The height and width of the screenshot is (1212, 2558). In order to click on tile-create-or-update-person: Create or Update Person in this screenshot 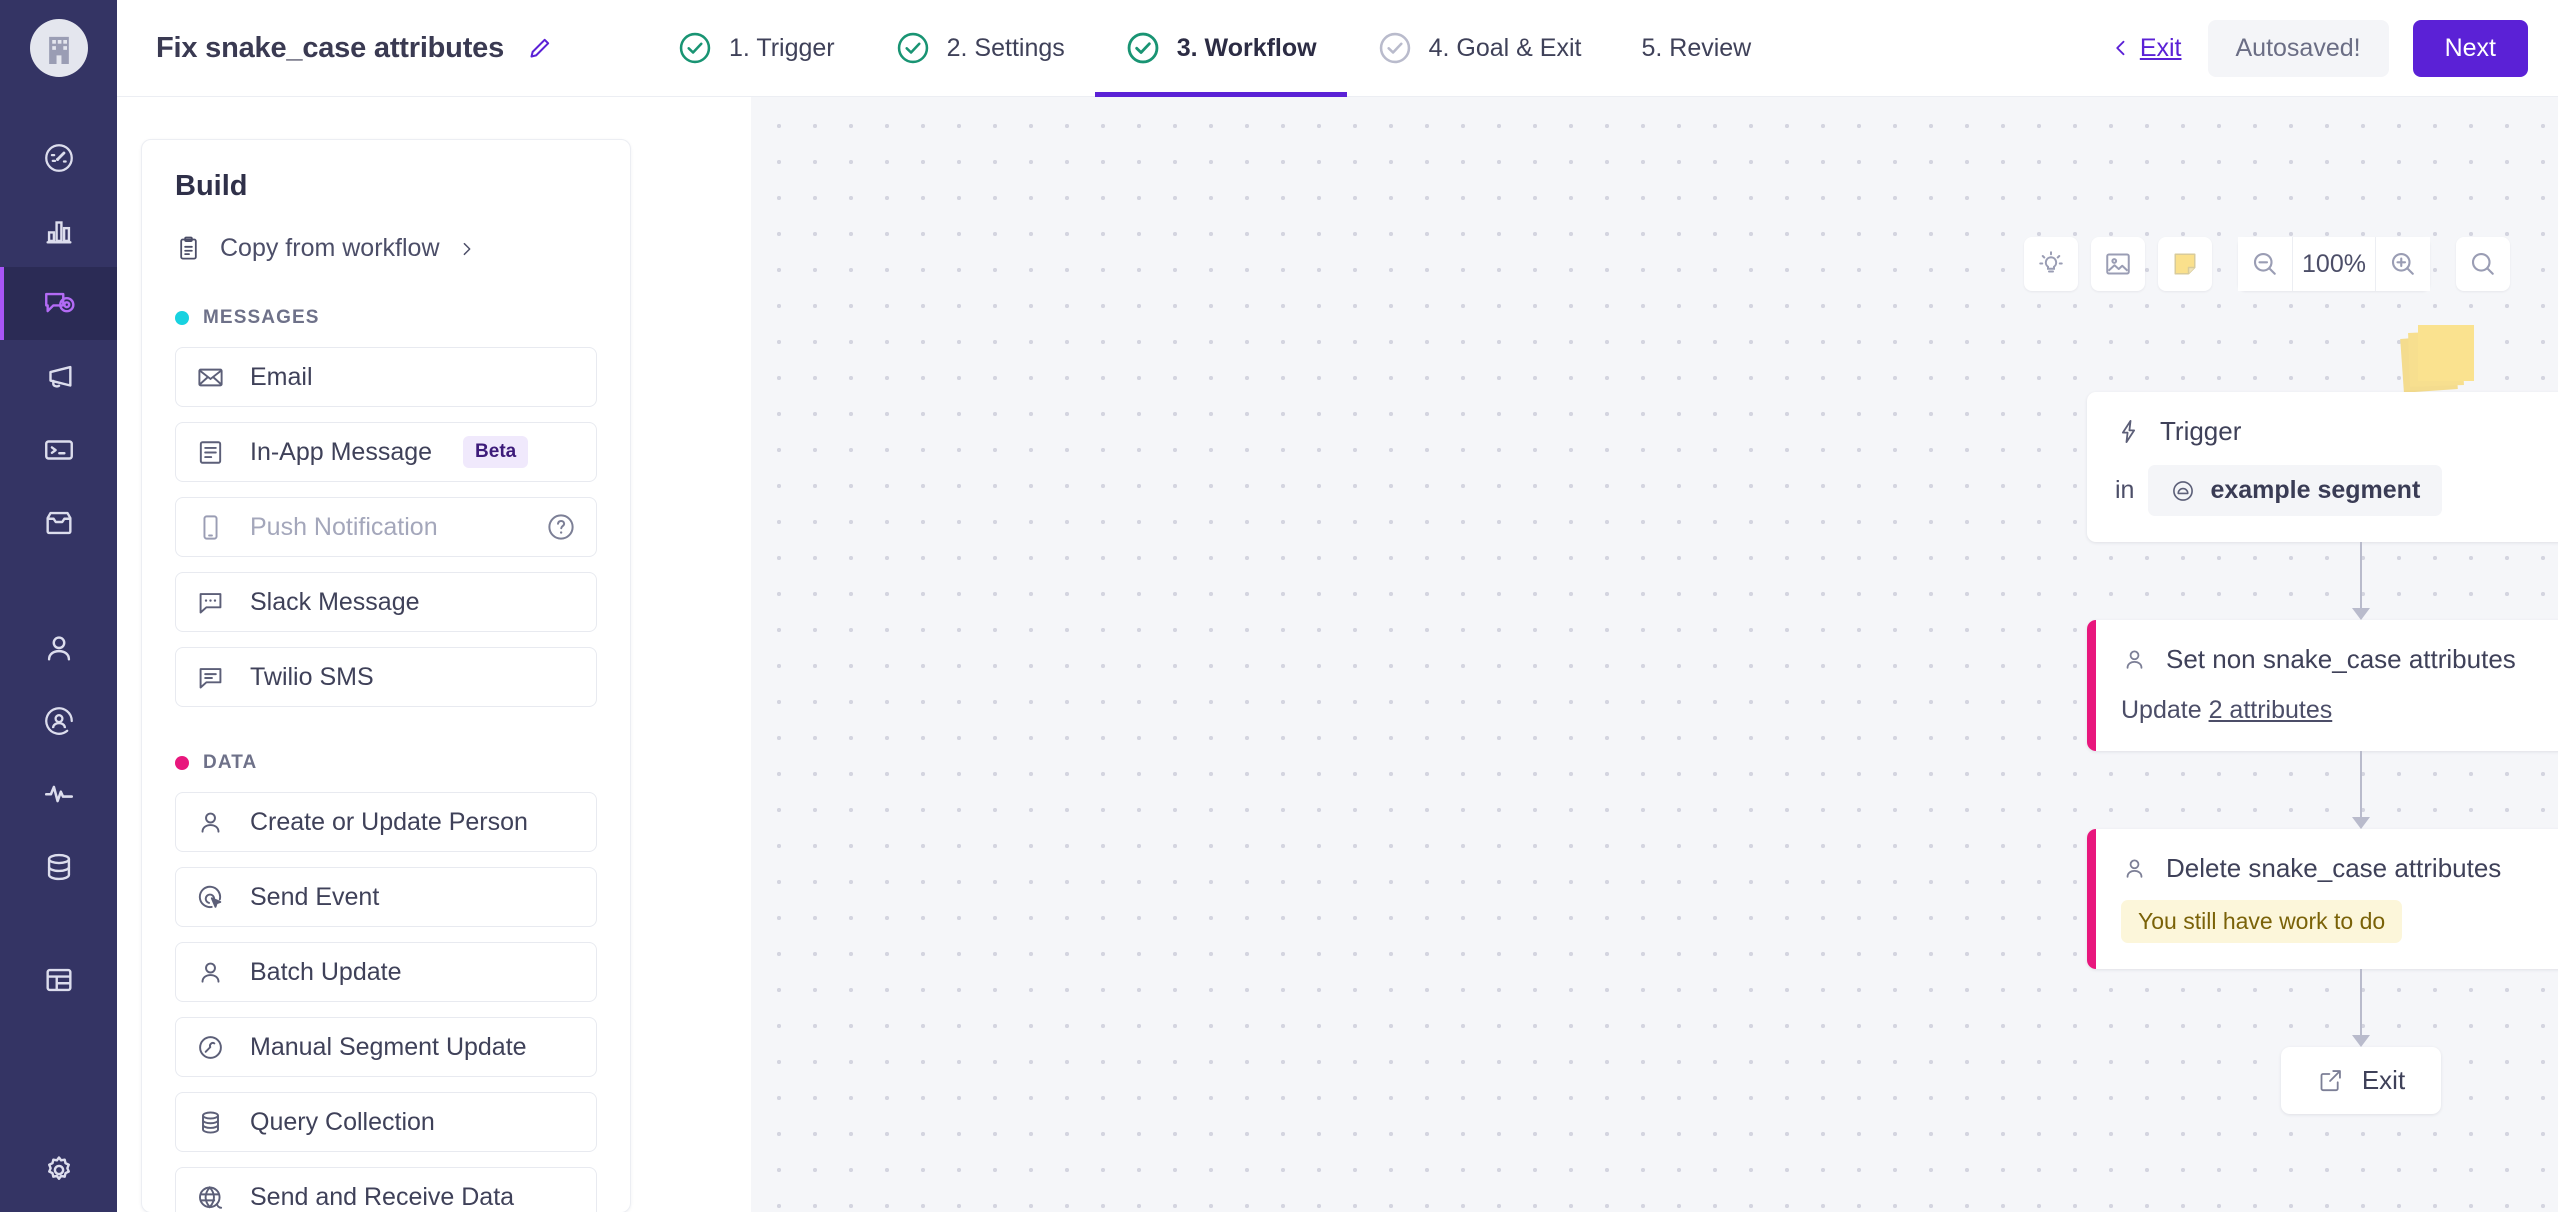, I will do `click(386, 822)`.